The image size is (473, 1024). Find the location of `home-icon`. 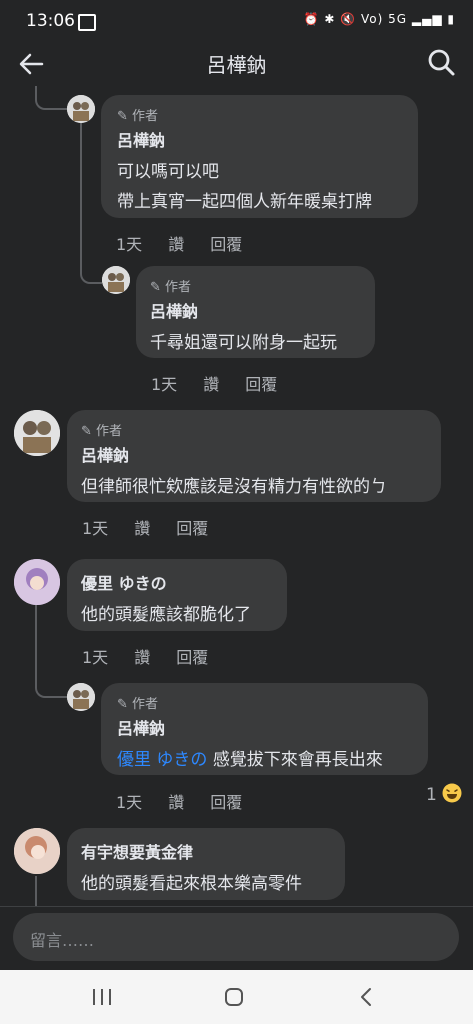

home-icon is located at coordinates (234, 997).